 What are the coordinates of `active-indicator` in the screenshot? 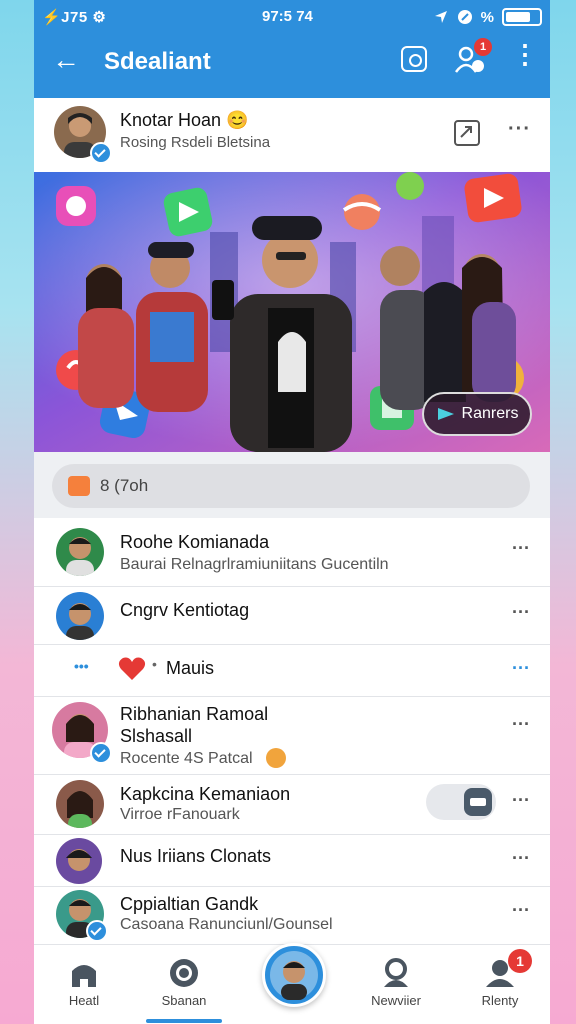 It's located at (184, 1021).